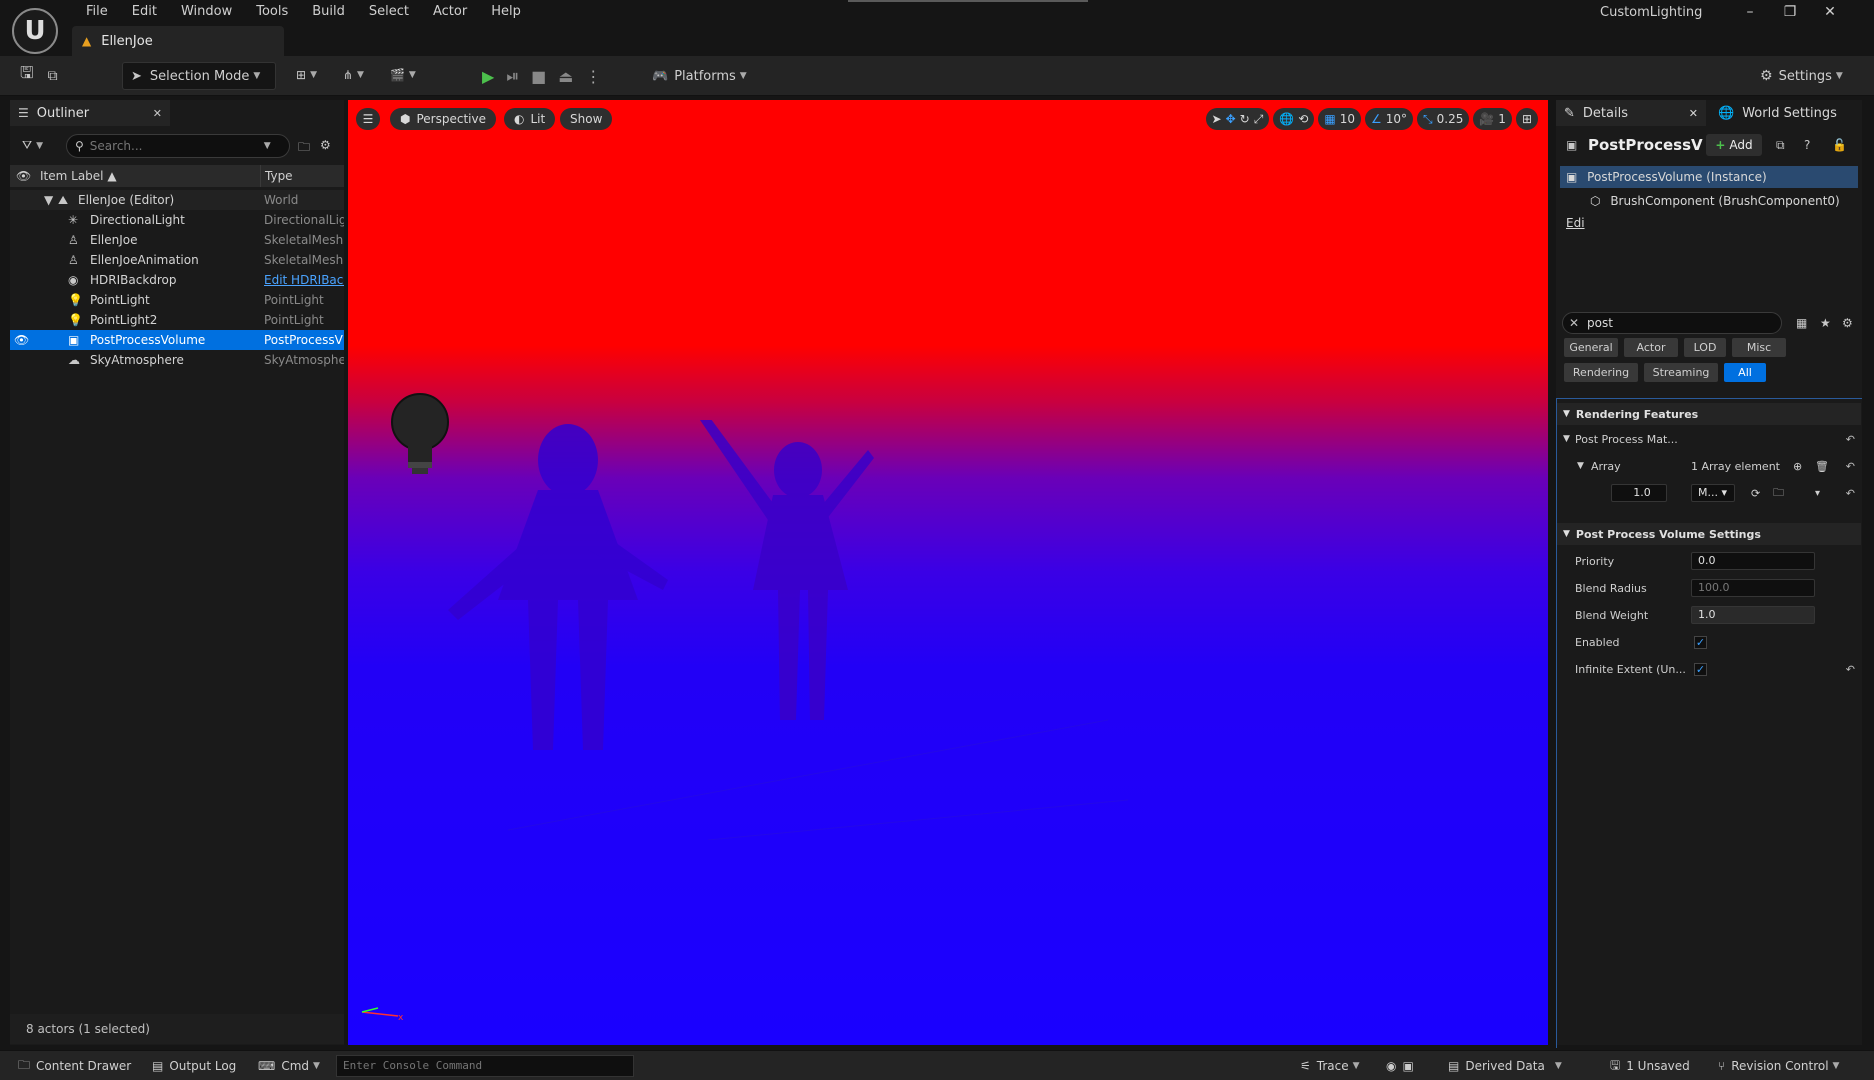 Image resolution: width=1874 pixels, height=1080 pixels. What do you see at coordinates (1709, 439) in the screenshot?
I see `prop-pp-materials: ▼ Post Process Mat... ↶` at bounding box center [1709, 439].